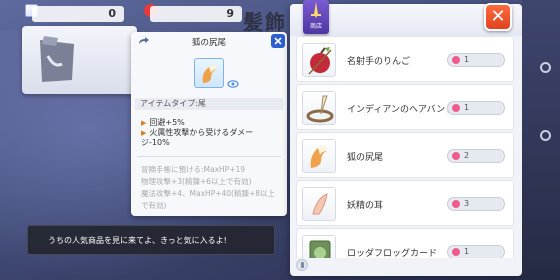 This screenshot has height=280, width=560. Describe the element at coordinates (163, 122) in the screenshot. I see `effect-item: ▶ 回避+5%` at that location.